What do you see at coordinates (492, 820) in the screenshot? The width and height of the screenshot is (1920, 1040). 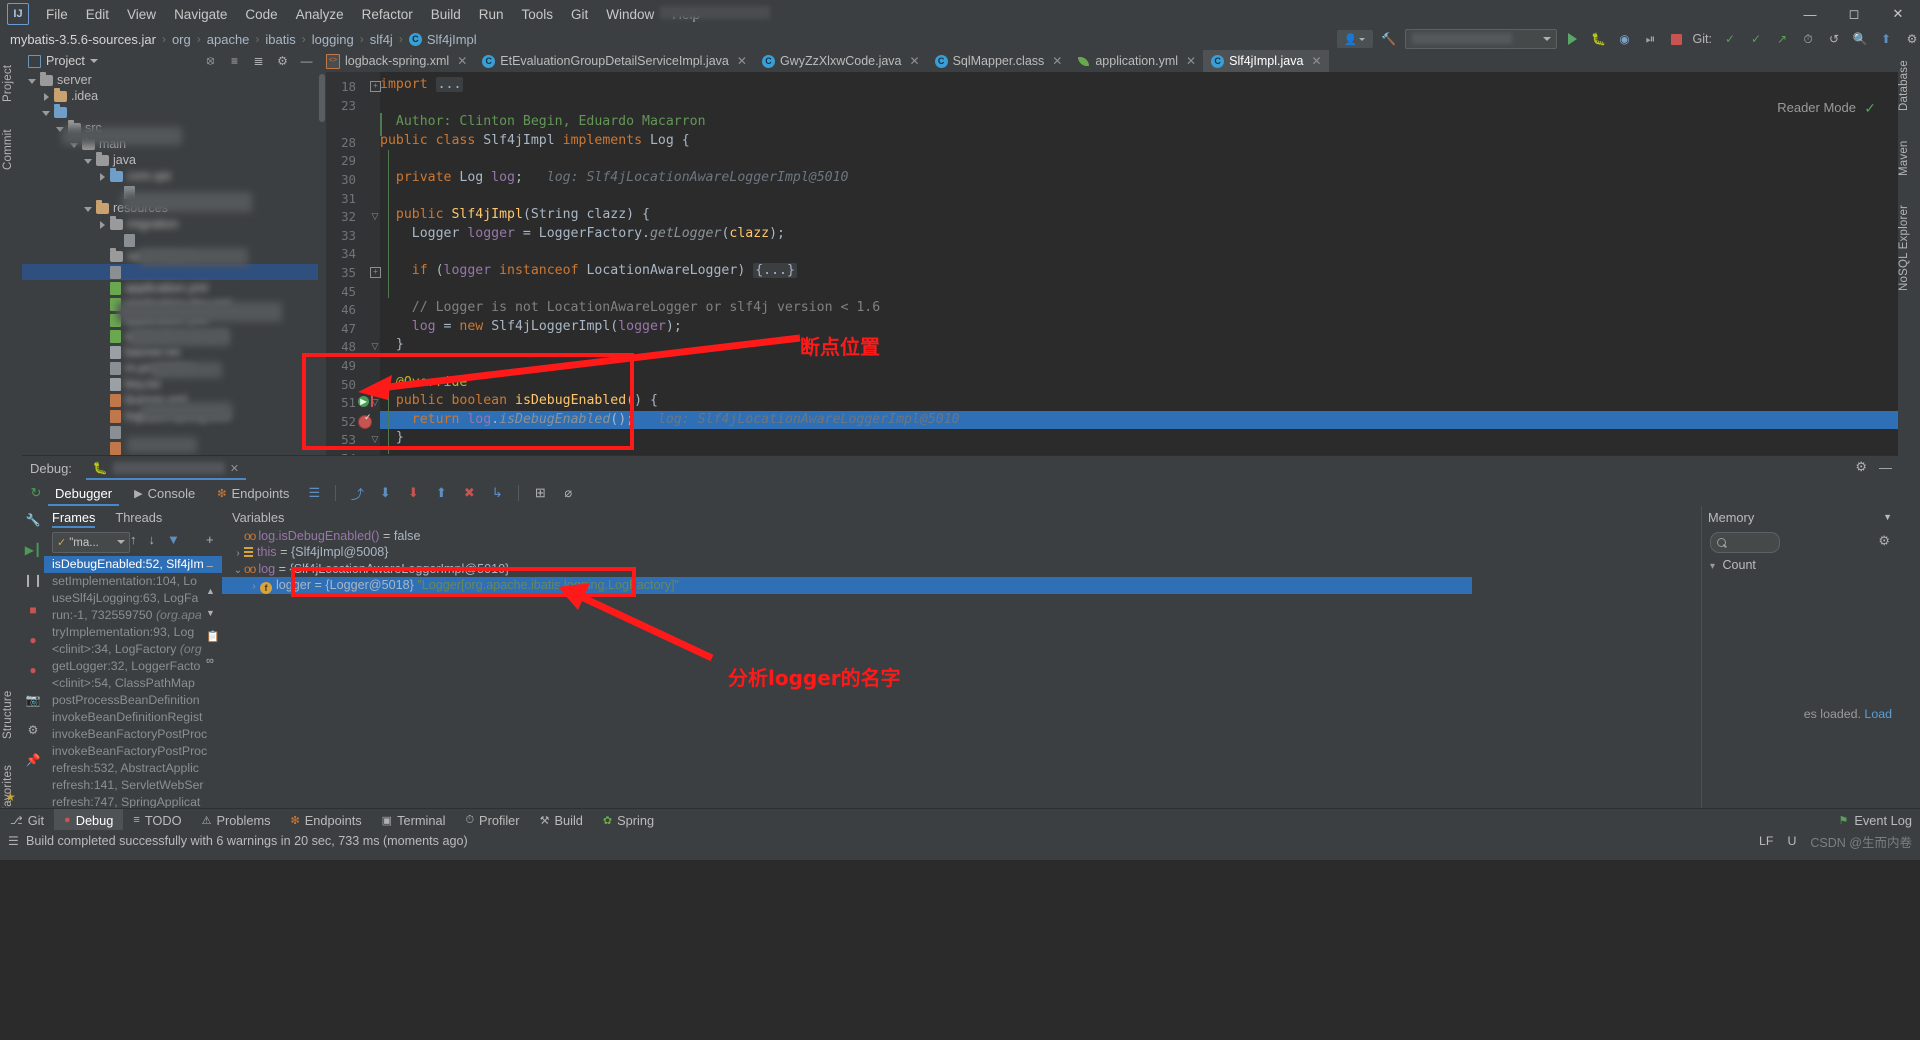 I see `tool-window-profiler: ⏱ Profiler` at bounding box center [492, 820].